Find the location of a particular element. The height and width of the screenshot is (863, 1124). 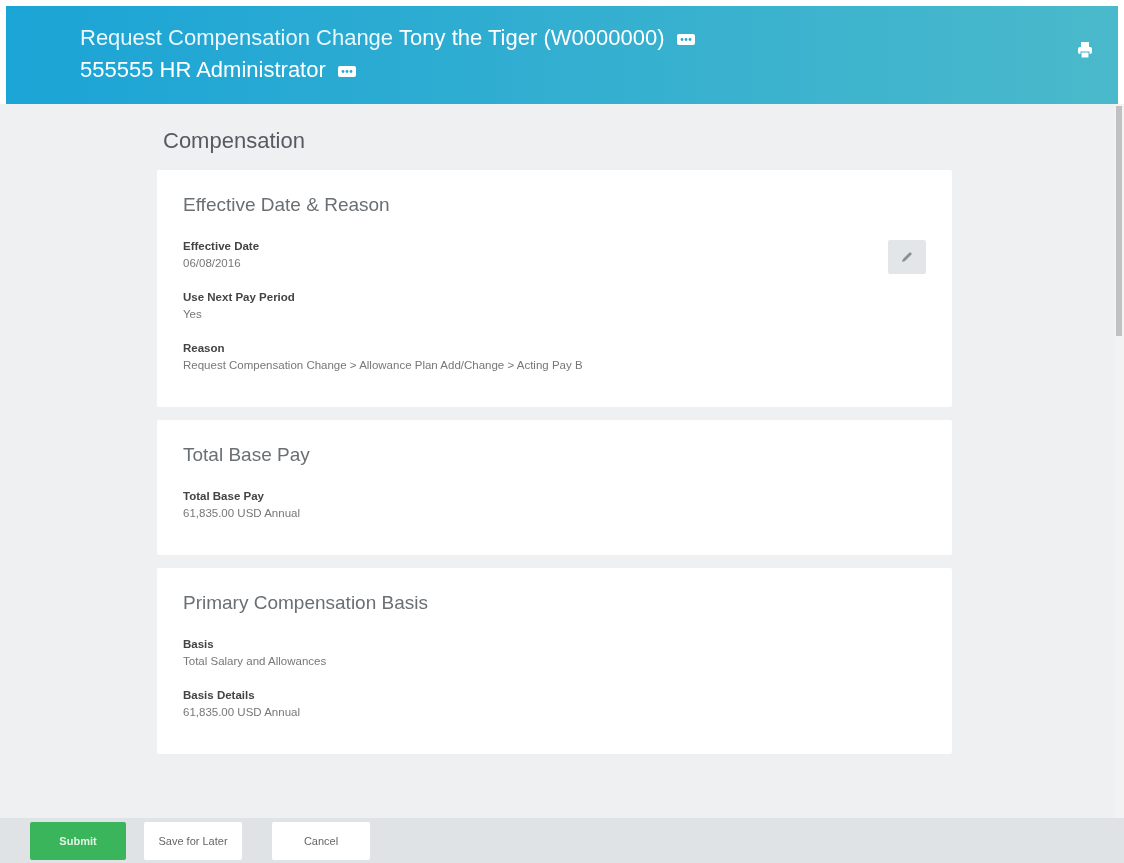

field-label: Reason is located at coordinates (204, 348).